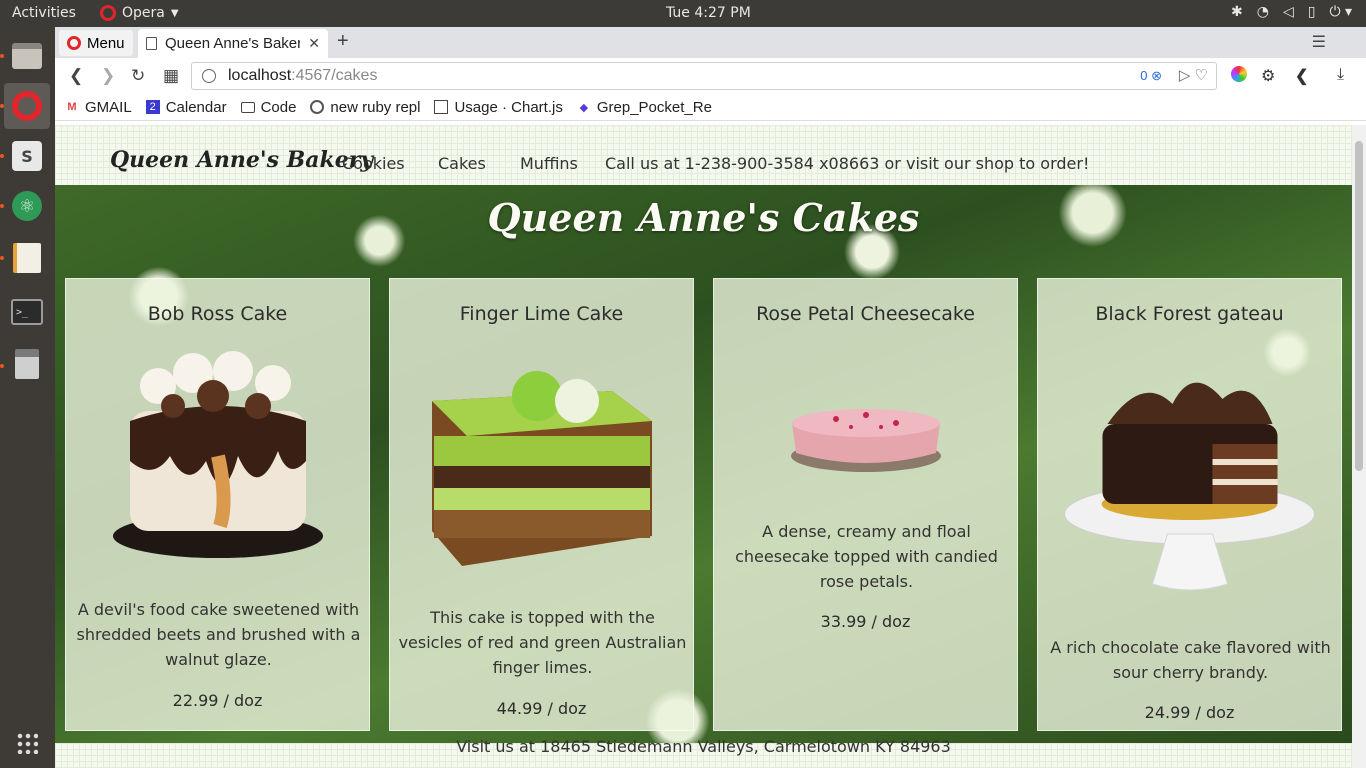 The image size is (1366, 768). I want to click on dock-calculator, so click(27, 364).